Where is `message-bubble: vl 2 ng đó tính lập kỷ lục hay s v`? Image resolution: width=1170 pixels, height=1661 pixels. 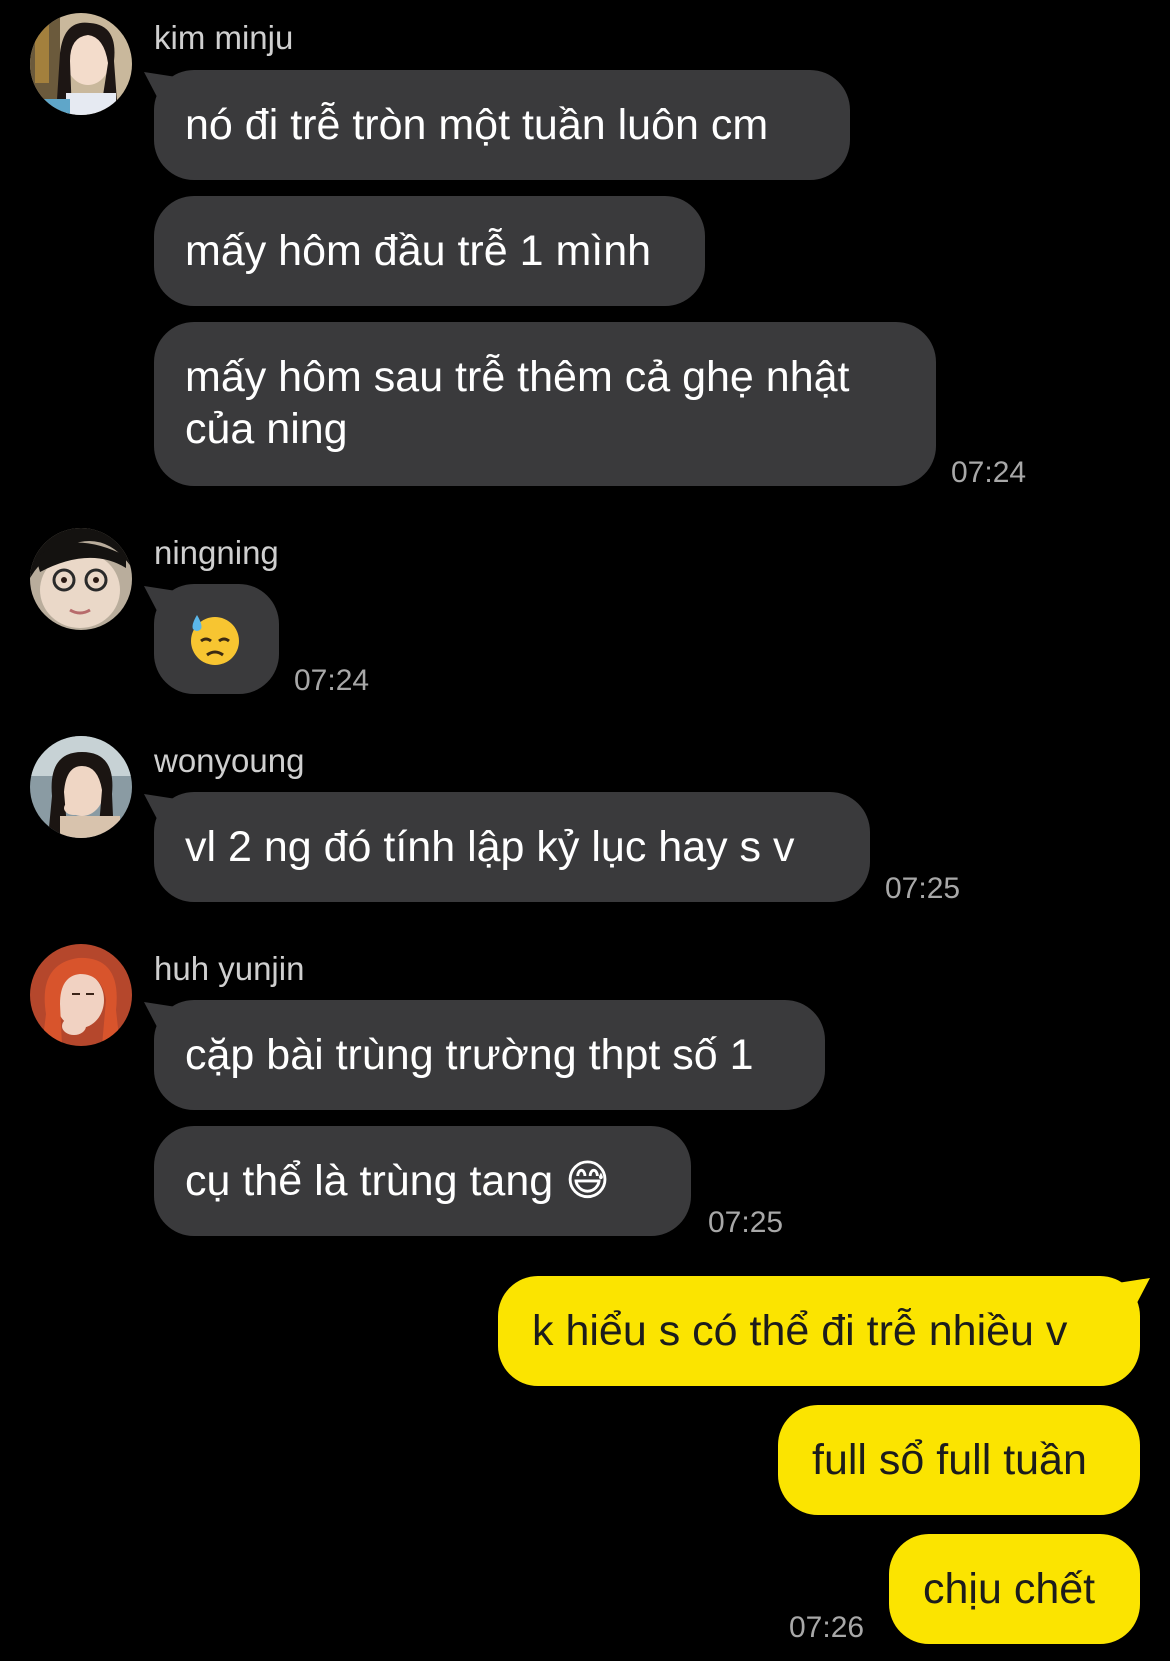
message-bubble: vl 2 ng đó tính lập kỷ lục hay s v is located at coordinates (512, 847).